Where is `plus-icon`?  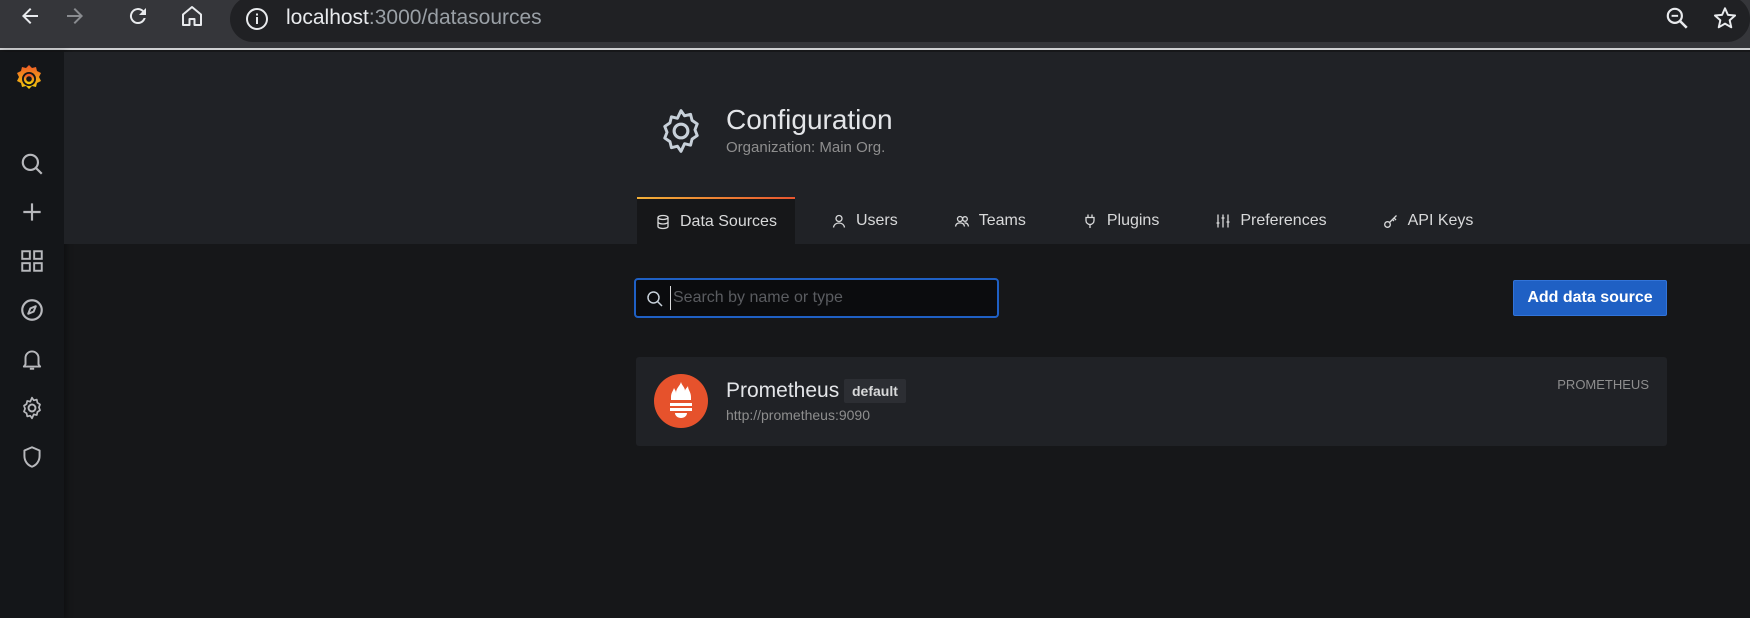
plus-icon is located at coordinates (32, 212).